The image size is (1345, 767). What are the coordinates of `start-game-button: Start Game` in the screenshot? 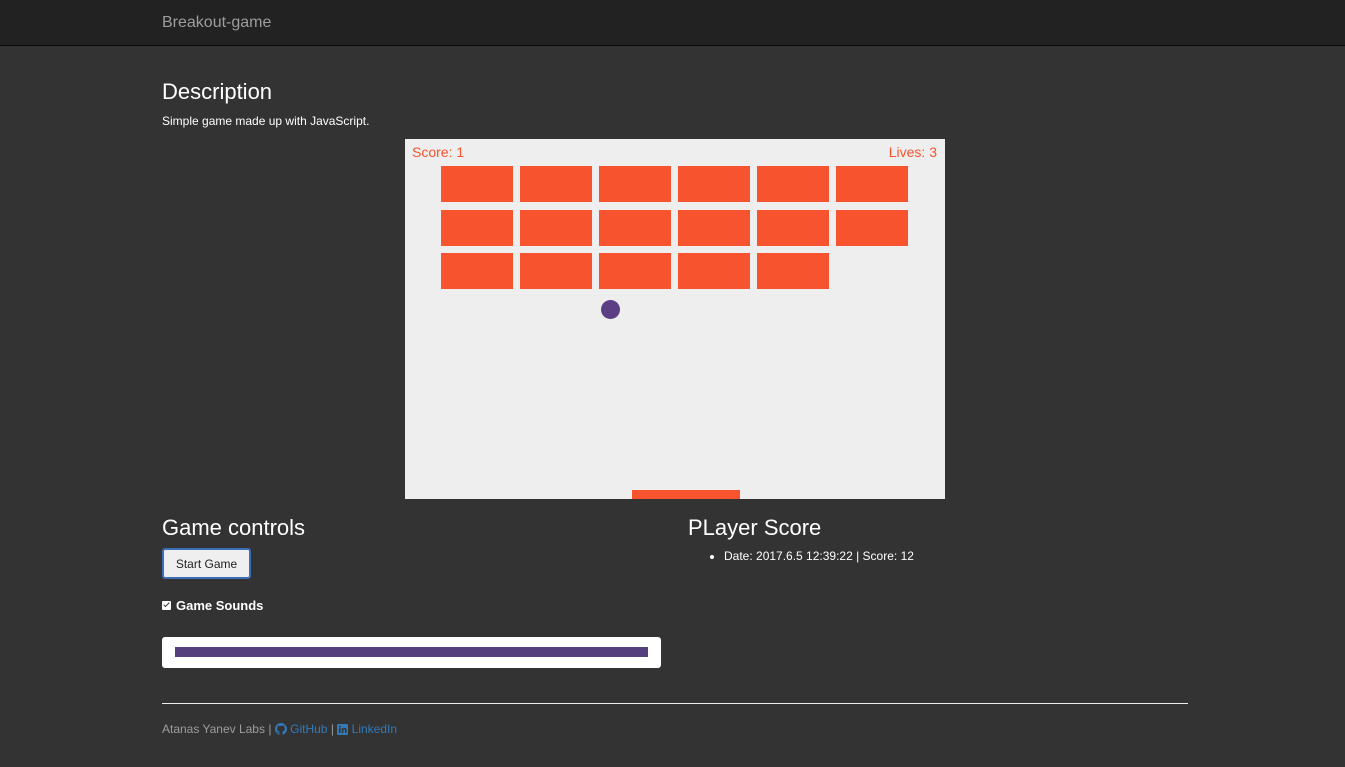 It's located at (206, 563).